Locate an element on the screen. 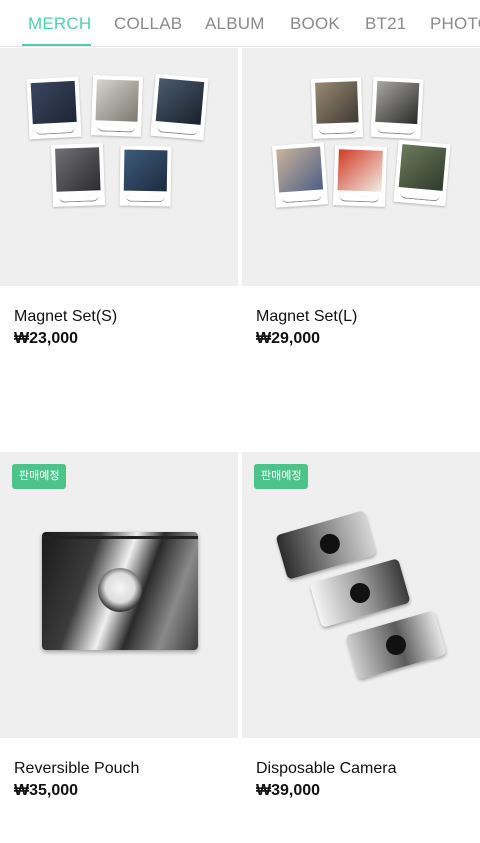 The image size is (480, 843). tab-collab: COLLAB is located at coordinates (148, 23).